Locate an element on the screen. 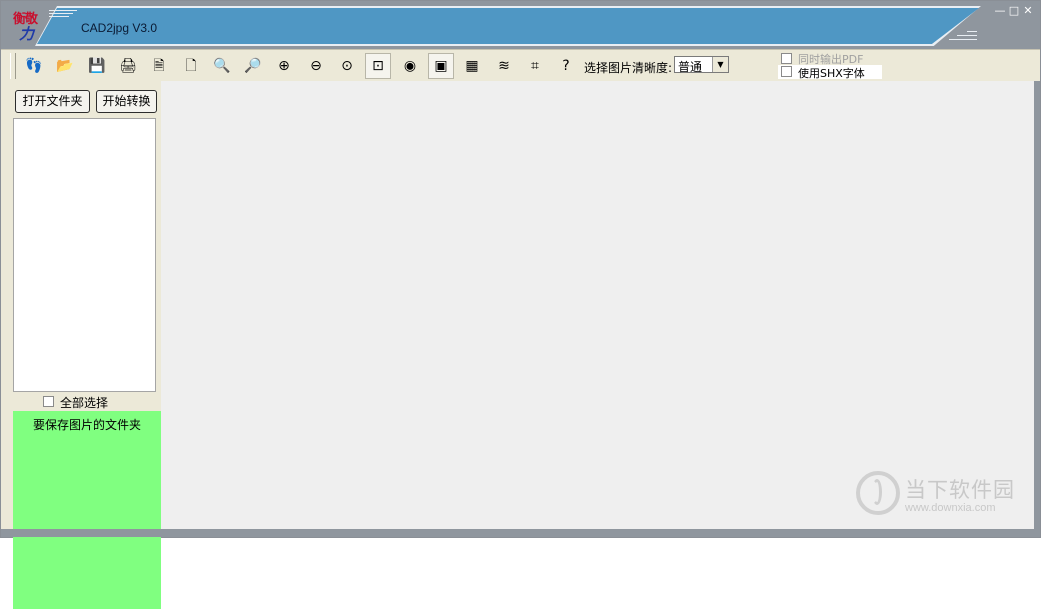 This screenshot has height=609, width=1041. use-shx-checkbox is located at coordinates (786, 71).